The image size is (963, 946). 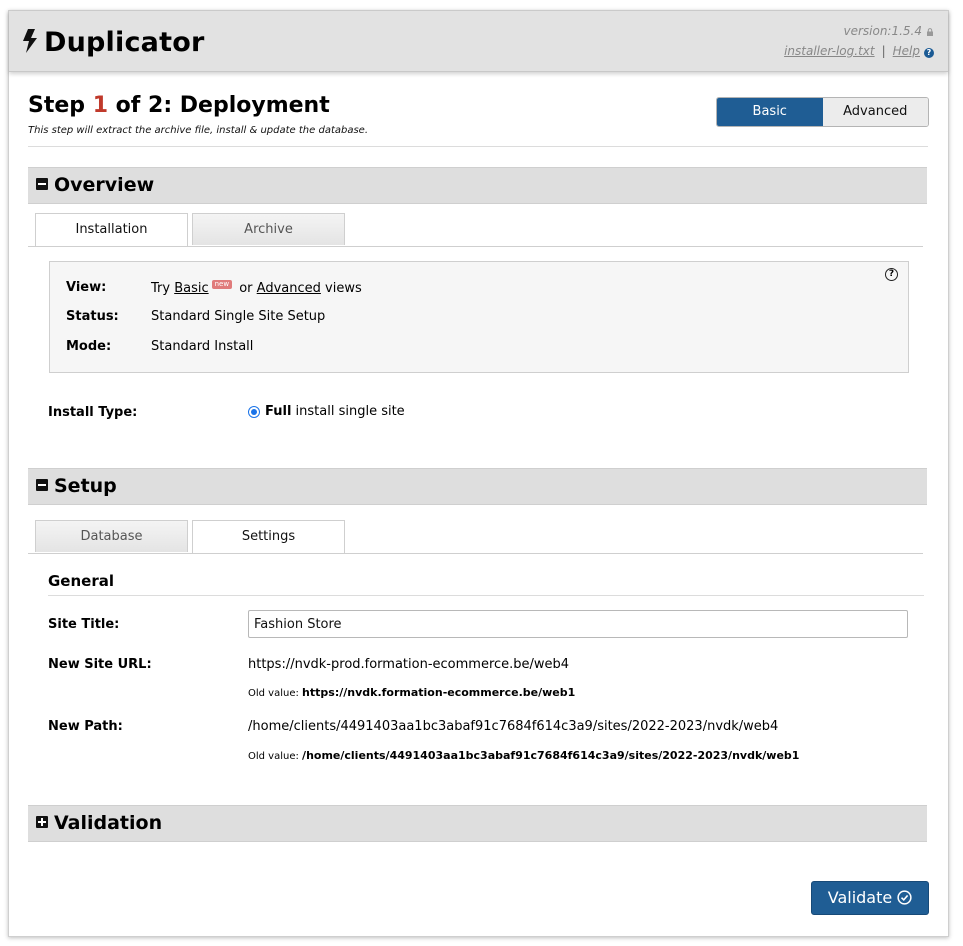 What do you see at coordinates (84, 624) in the screenshot?
I see `site-title-label: Site Title:` at bounding box center [84, 624].